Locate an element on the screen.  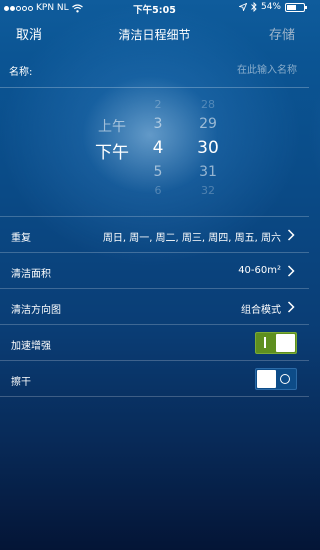
minute-option: 32 is located at coordinates (208, 190).